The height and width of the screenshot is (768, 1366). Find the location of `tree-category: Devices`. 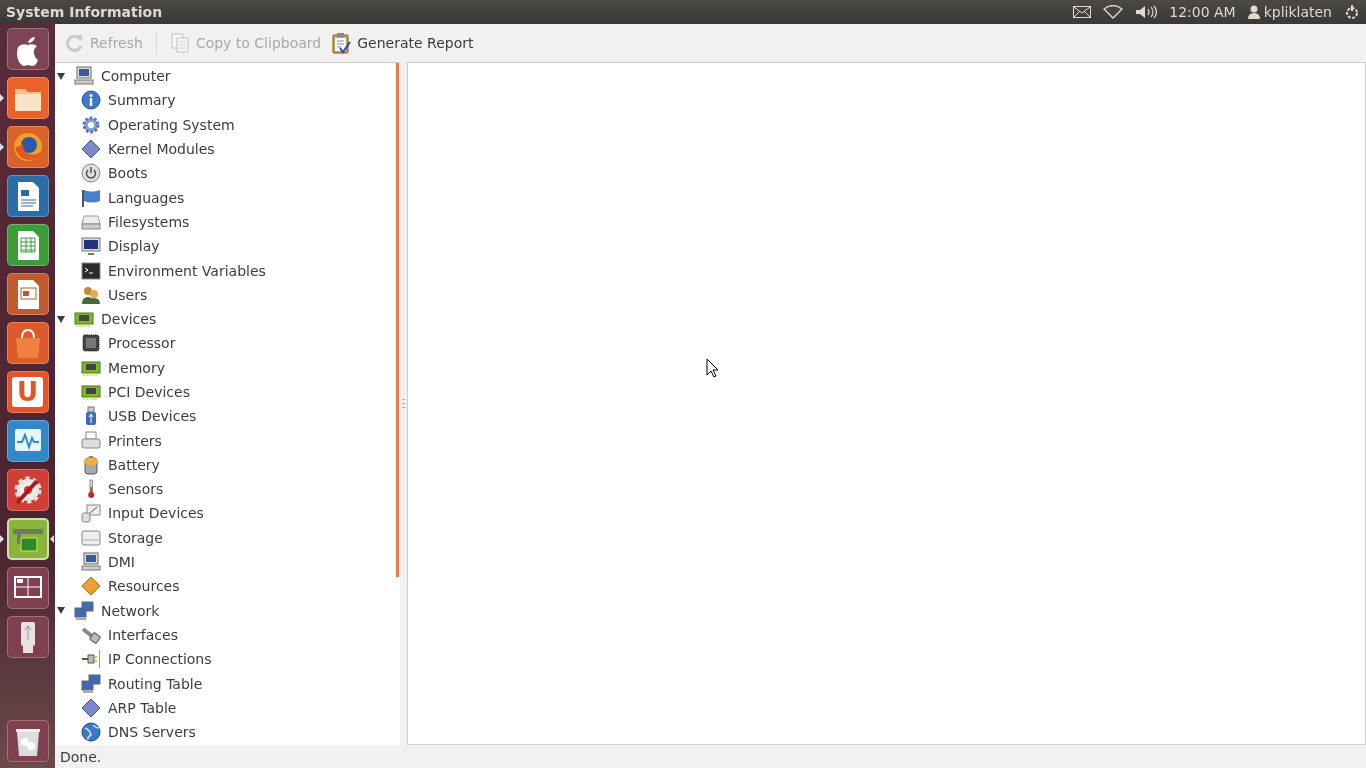

tree-category: Devices is located at coordinates (129, 319).